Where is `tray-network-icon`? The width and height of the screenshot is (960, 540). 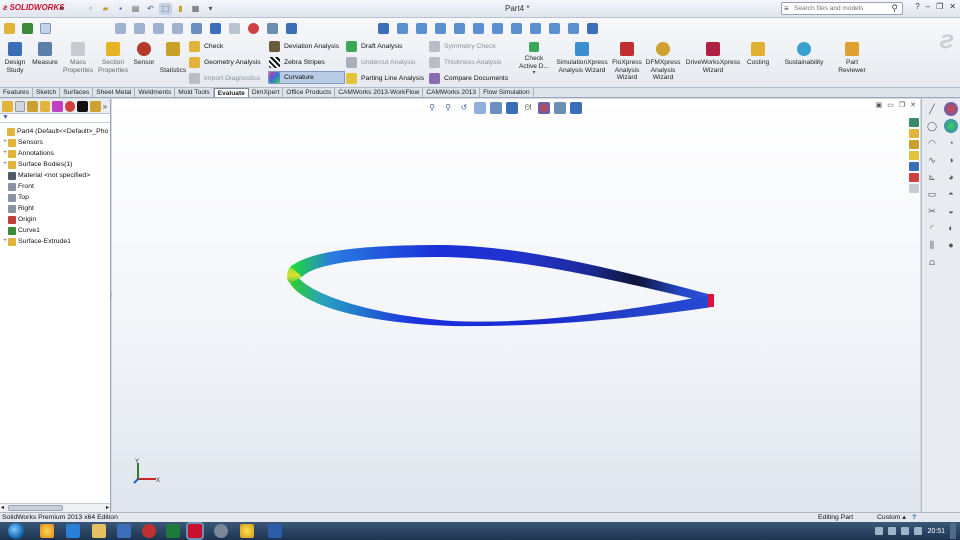
tray-network-icon is located at coordinates (879, 531).